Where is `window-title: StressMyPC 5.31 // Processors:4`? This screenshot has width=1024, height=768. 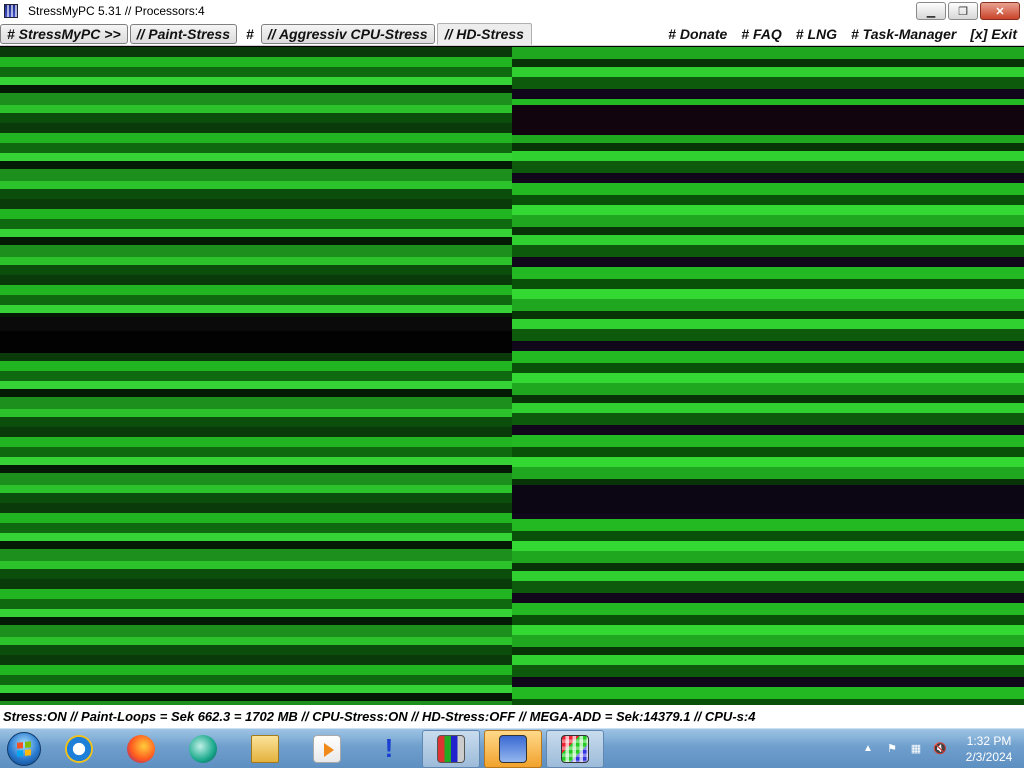
window-title: StressMyPC 5.31 // Processors:4 is located at coordinates (116, 11).